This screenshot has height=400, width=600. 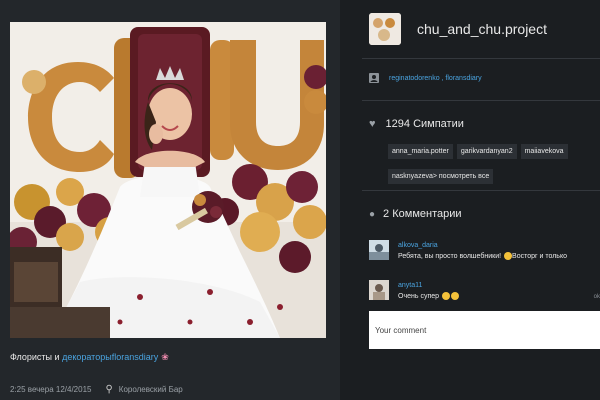 What do you see at coordinates (386, 214) in the screenshot?
I see `comments-count: 2` at bounding box center [386, 214].